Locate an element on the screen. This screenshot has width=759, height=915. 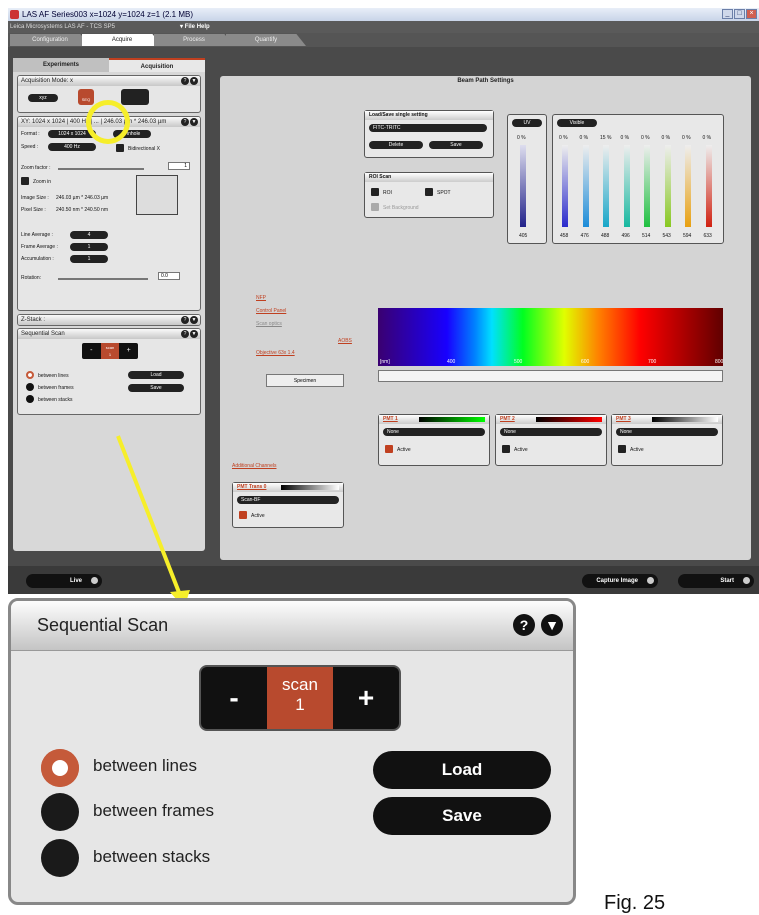
between-frames-radio is located at coordinates (60, 812).